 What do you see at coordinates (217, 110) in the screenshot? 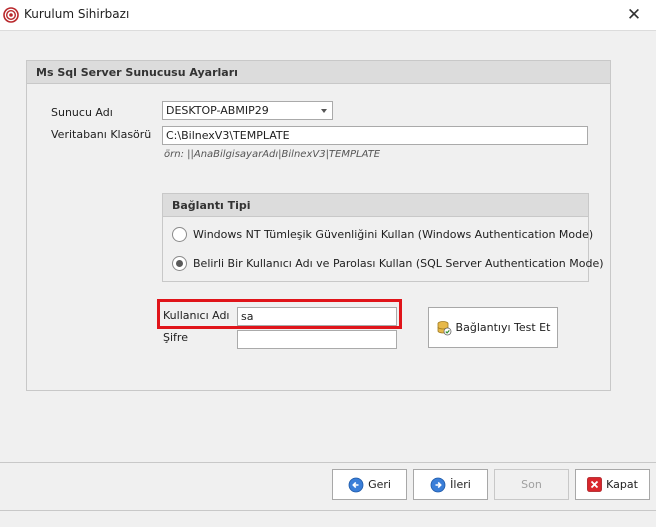
I see `server-name-value: DESKTOP-ABMIP29` at bounding box center [217, 110].